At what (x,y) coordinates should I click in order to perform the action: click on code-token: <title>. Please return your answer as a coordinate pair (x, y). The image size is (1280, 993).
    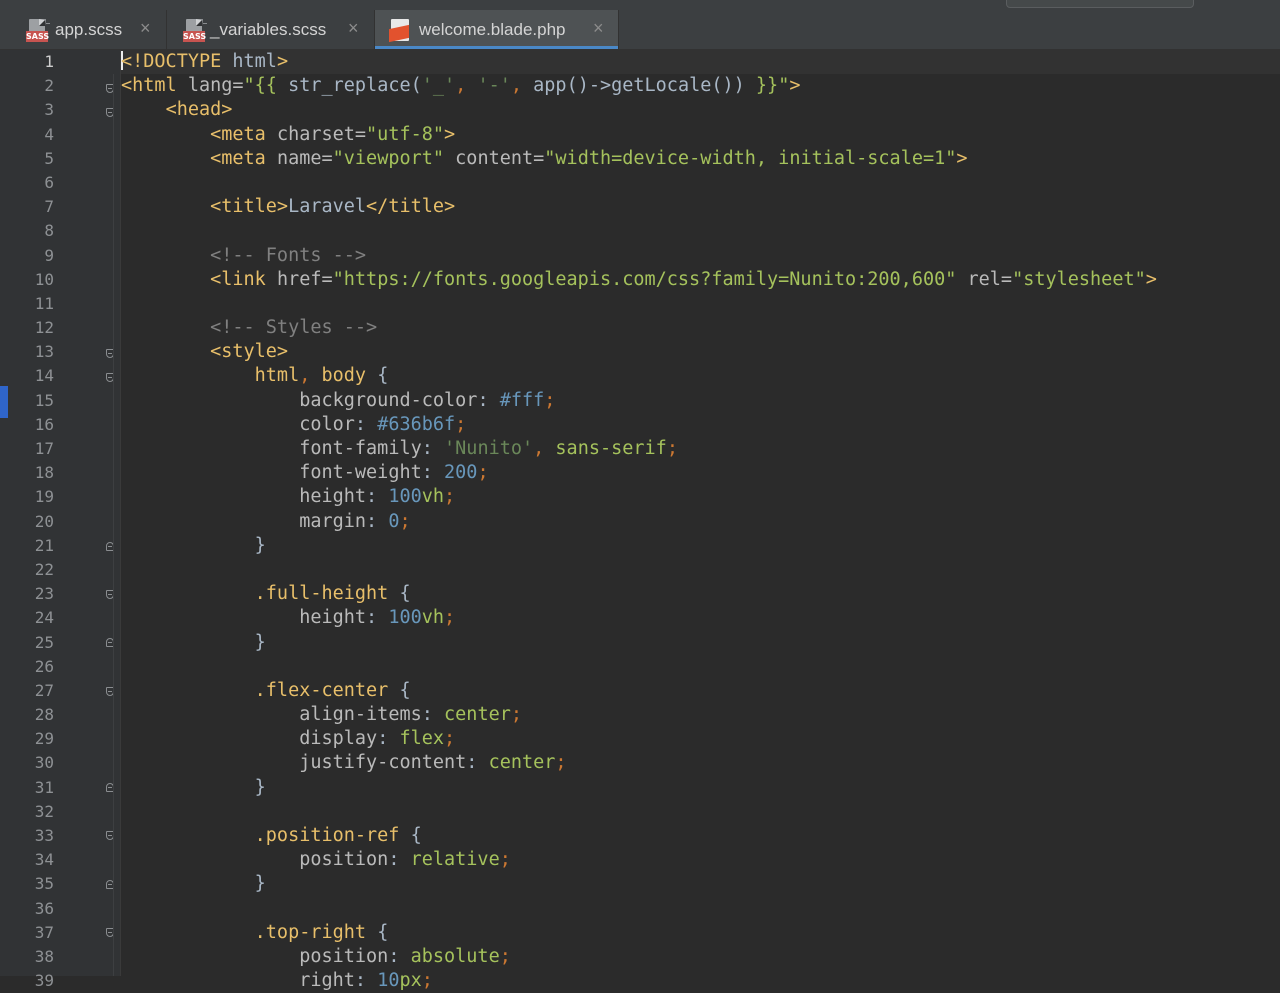
    Looking at the image, I should click on (249, 207).